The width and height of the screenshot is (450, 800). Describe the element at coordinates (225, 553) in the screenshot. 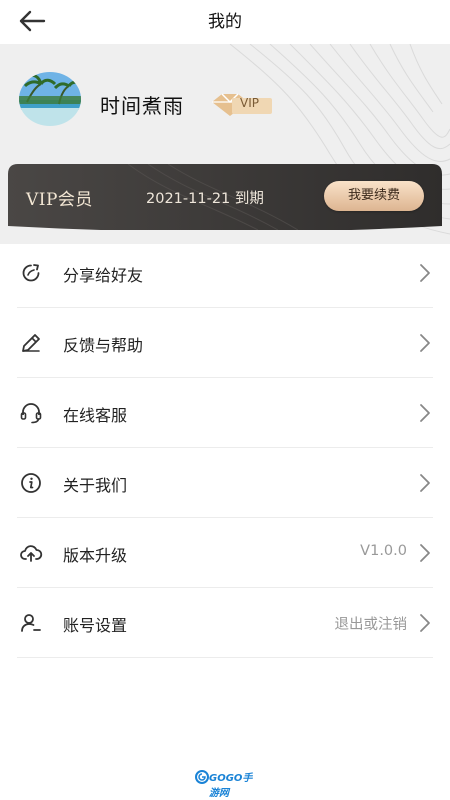

I see `menu-item-version-update: 版本升级 V1.0.0` at that location.